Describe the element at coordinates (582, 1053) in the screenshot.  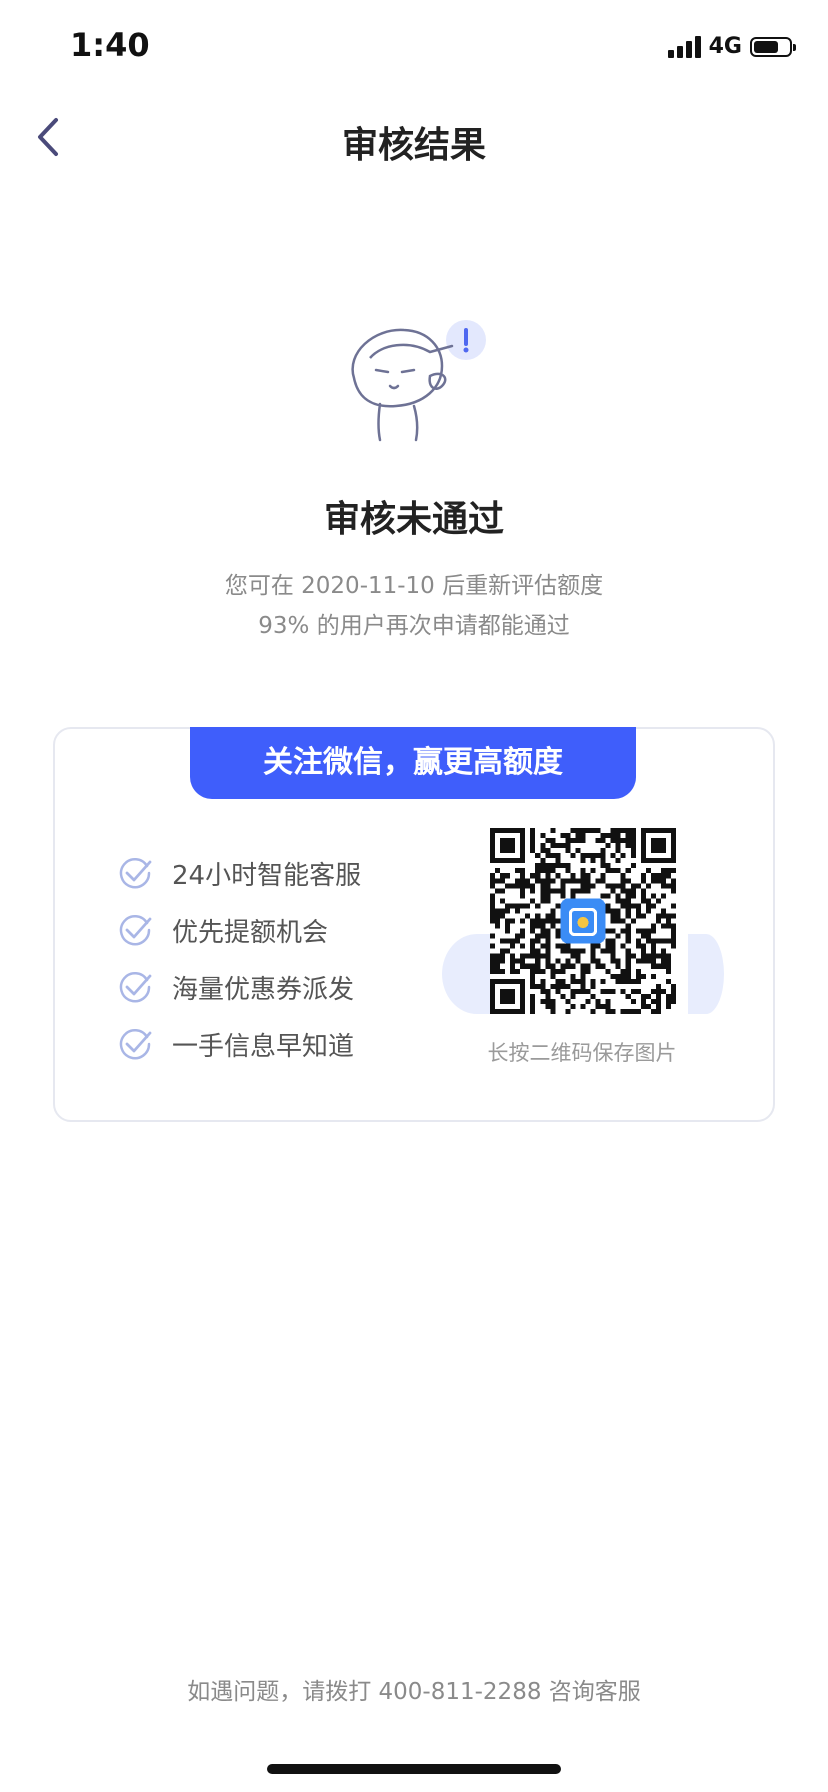
I see `qr-caption: 长按二维码保存图片` at that location.